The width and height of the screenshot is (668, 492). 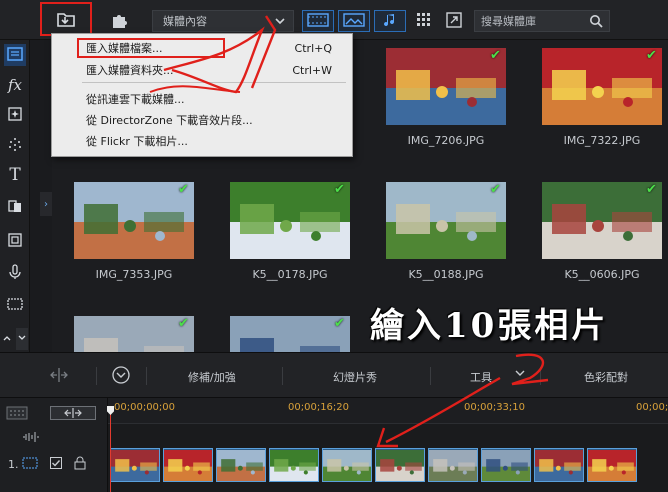 I want to click on media-room-tab, so click(x=15, y=55).